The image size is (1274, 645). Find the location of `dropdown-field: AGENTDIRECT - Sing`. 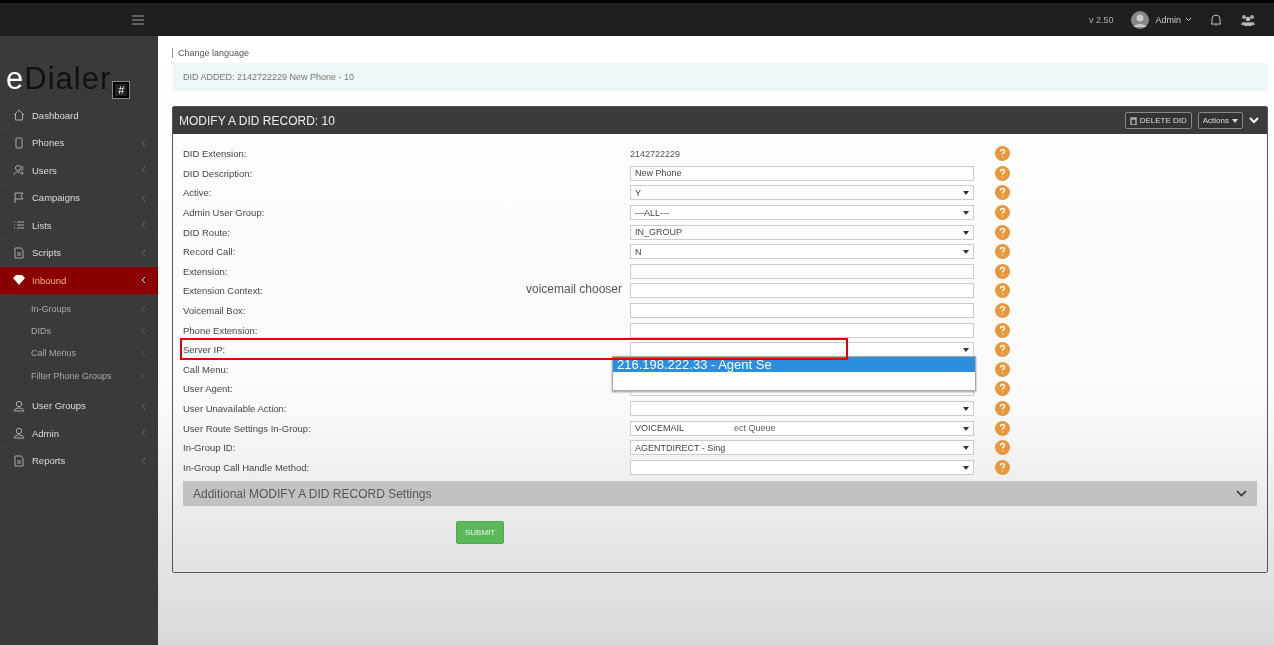

dropdown-field: AGENTDIRECT - Sing is located at coordinates (802, 448).